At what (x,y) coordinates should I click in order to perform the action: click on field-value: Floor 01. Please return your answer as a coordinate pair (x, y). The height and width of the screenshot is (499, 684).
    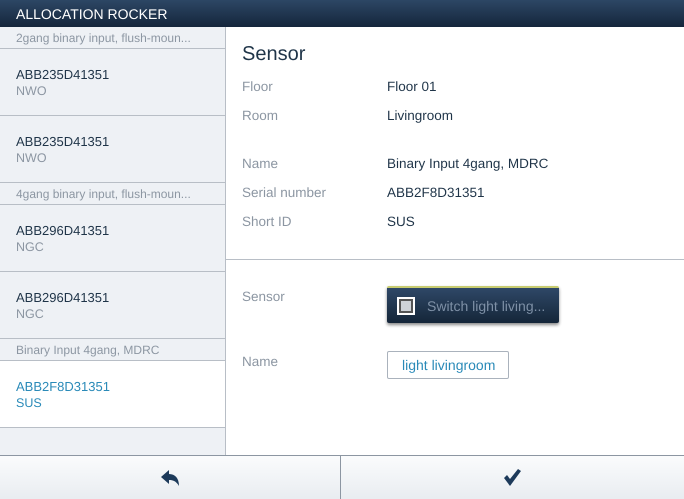
    Looking at the image, I should click on (412, 86).